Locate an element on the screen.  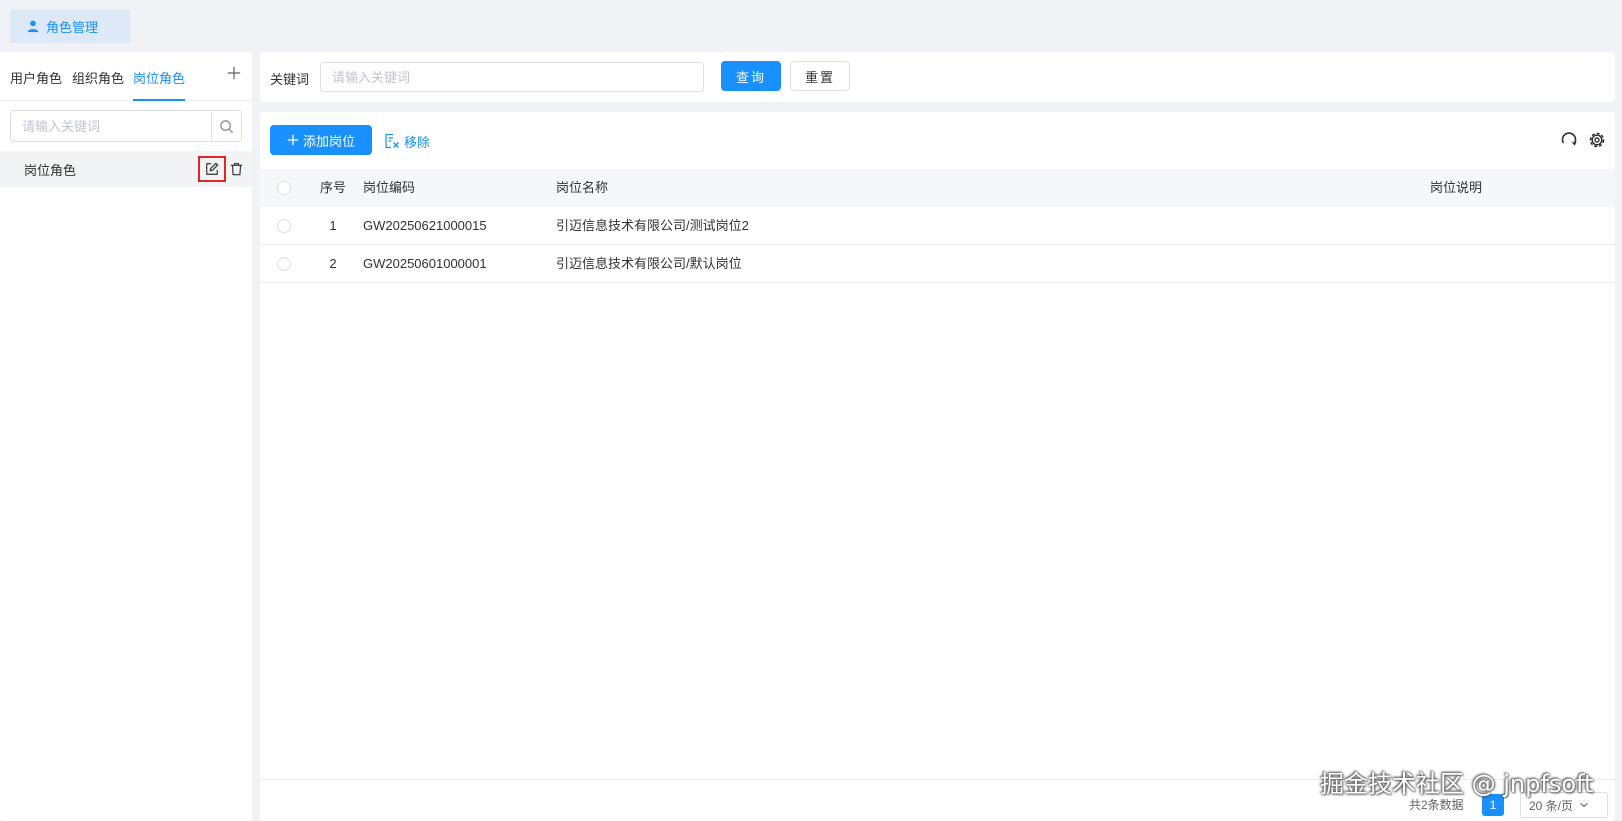
remove-label: 移除 is located at coordinates (417, 142).